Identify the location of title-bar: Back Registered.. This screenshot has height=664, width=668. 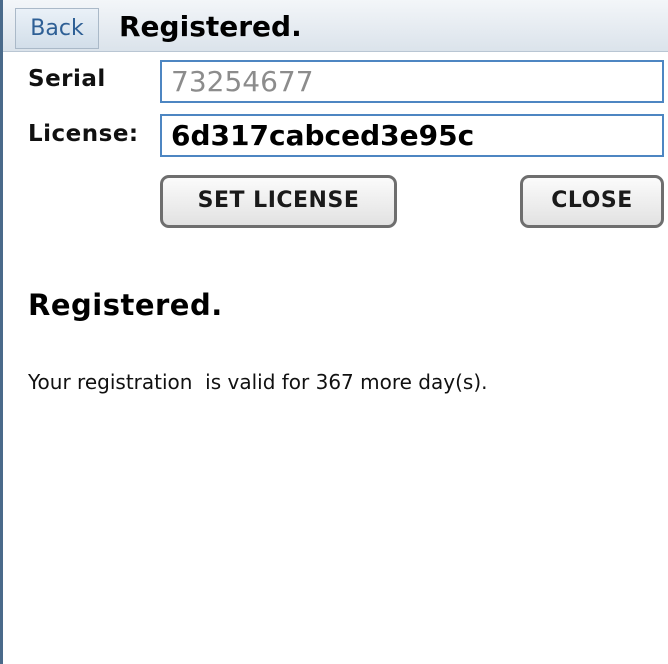
(335, 26).